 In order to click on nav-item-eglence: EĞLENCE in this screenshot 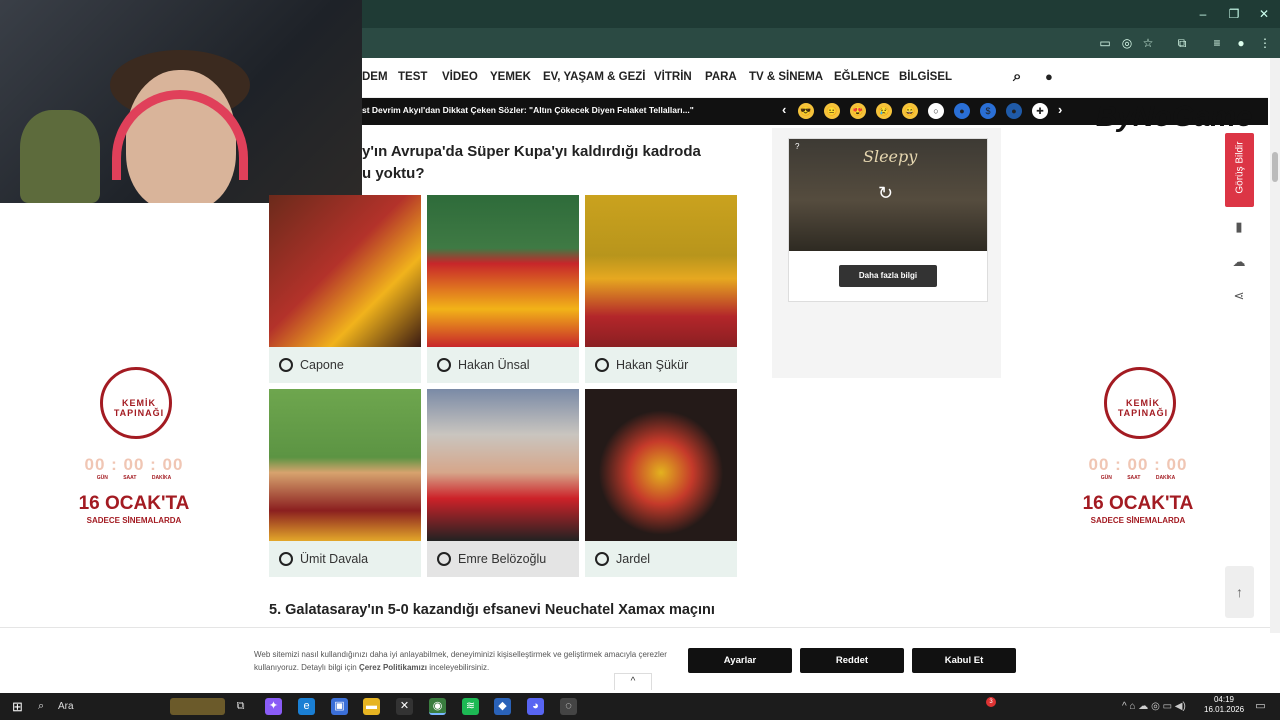, I will do `click(862, 77)`.